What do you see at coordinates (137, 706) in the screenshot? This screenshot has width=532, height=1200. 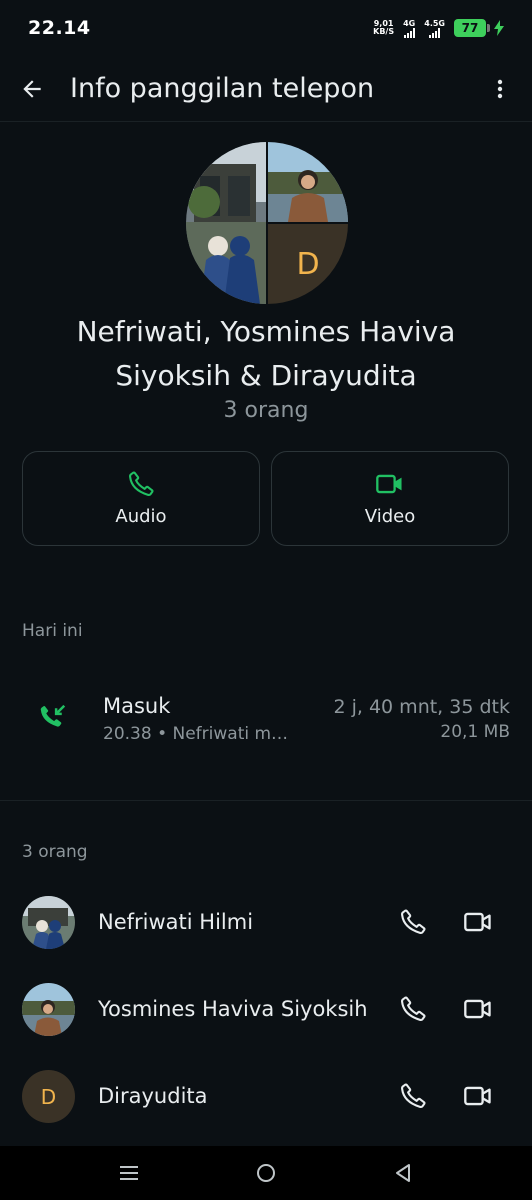 I see `call-type: Masuk` at bounding box center [137, 706].